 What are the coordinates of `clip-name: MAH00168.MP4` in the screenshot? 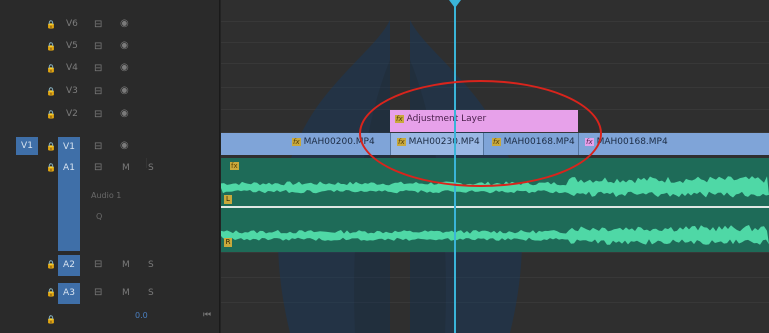 It's located at (632, 142).